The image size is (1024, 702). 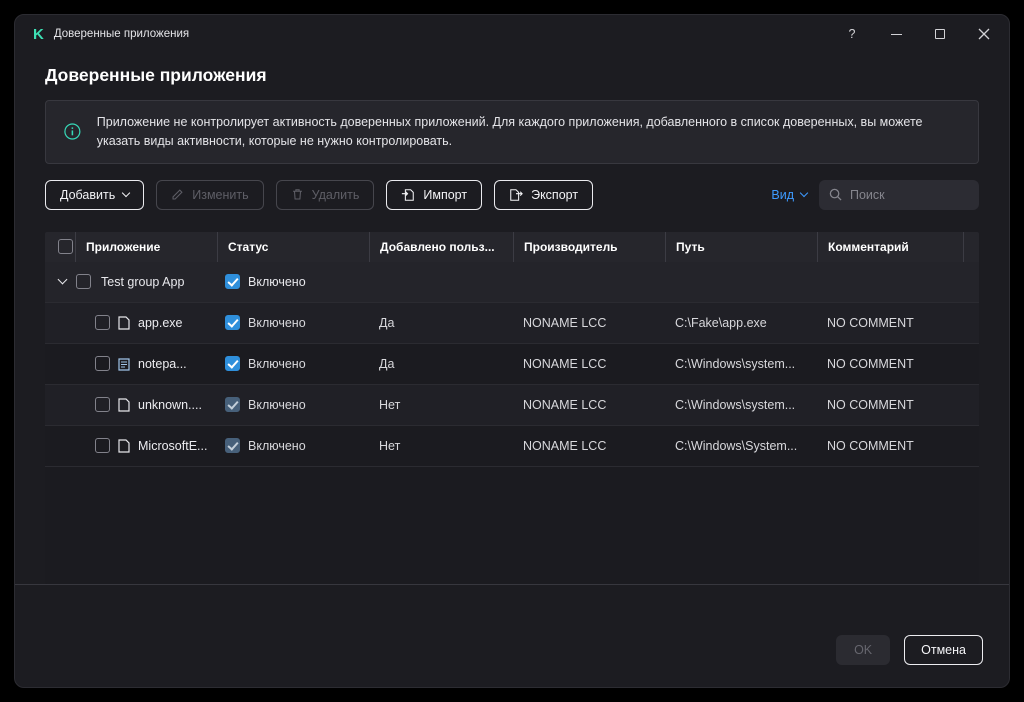 What do you see at coordinates (741, 246) in the screenshot?
I see `column-header-path: Путь` at bounding box center [741, 246].